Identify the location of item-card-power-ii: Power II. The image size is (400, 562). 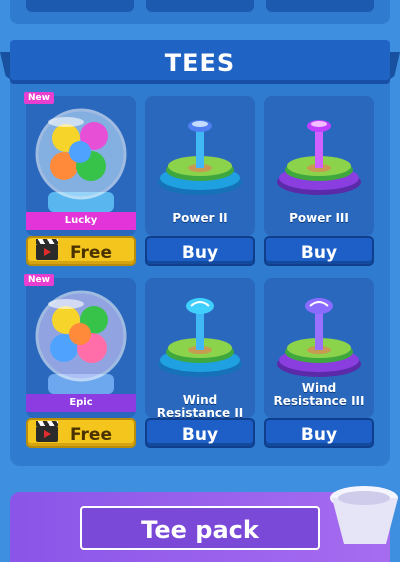
(200, 166).